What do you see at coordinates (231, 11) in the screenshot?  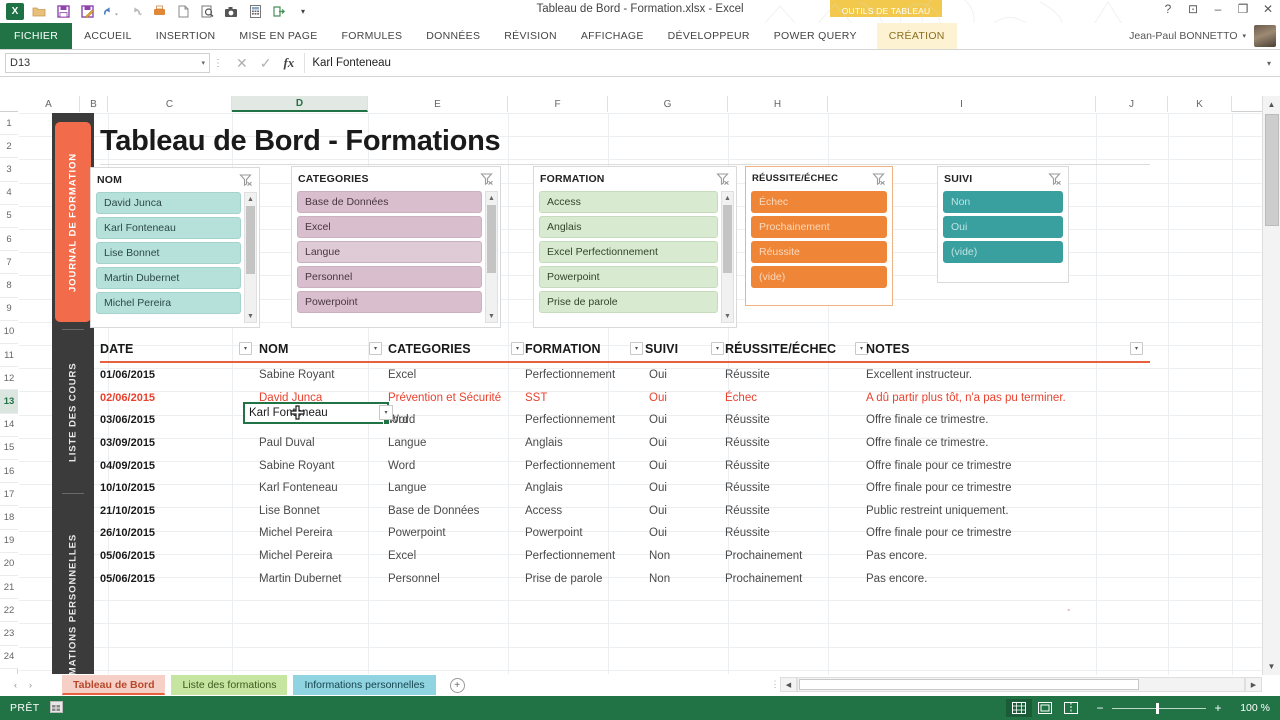 I see `screenshot-icon` at bounding box center [231, 11].